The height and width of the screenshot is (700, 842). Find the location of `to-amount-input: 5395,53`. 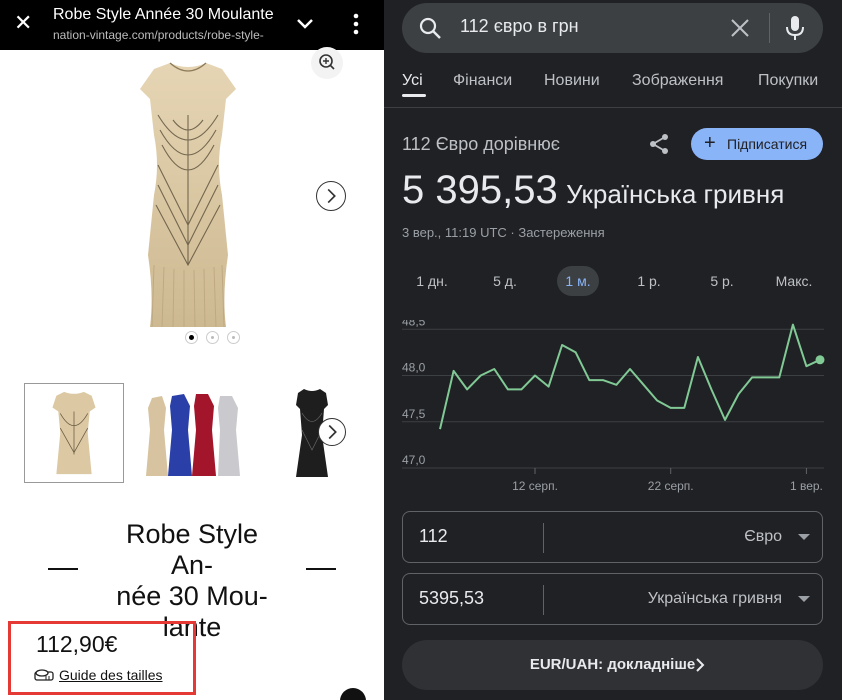

to-amount-input: 5395,53 is located at coordinates (451, 598).